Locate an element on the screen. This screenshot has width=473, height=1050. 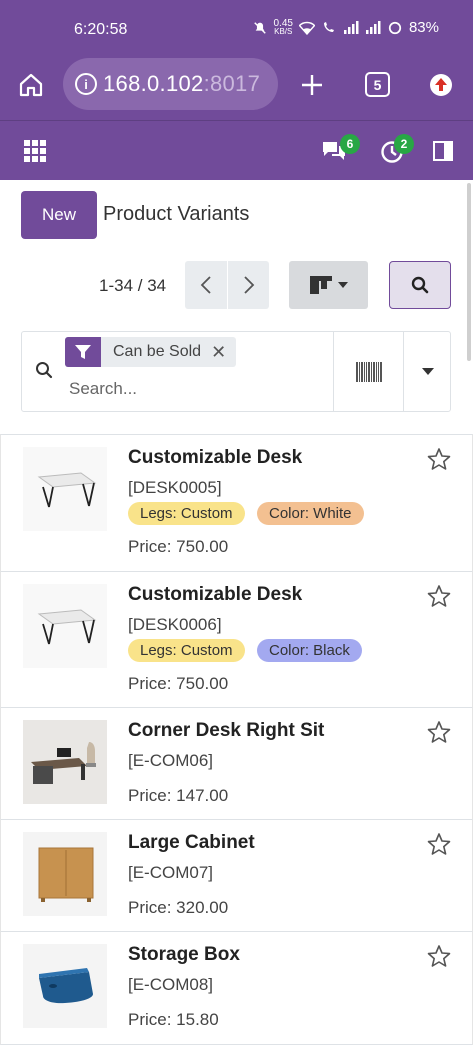
product-price: Price: 320.00 is located at coordinates (178, 907).